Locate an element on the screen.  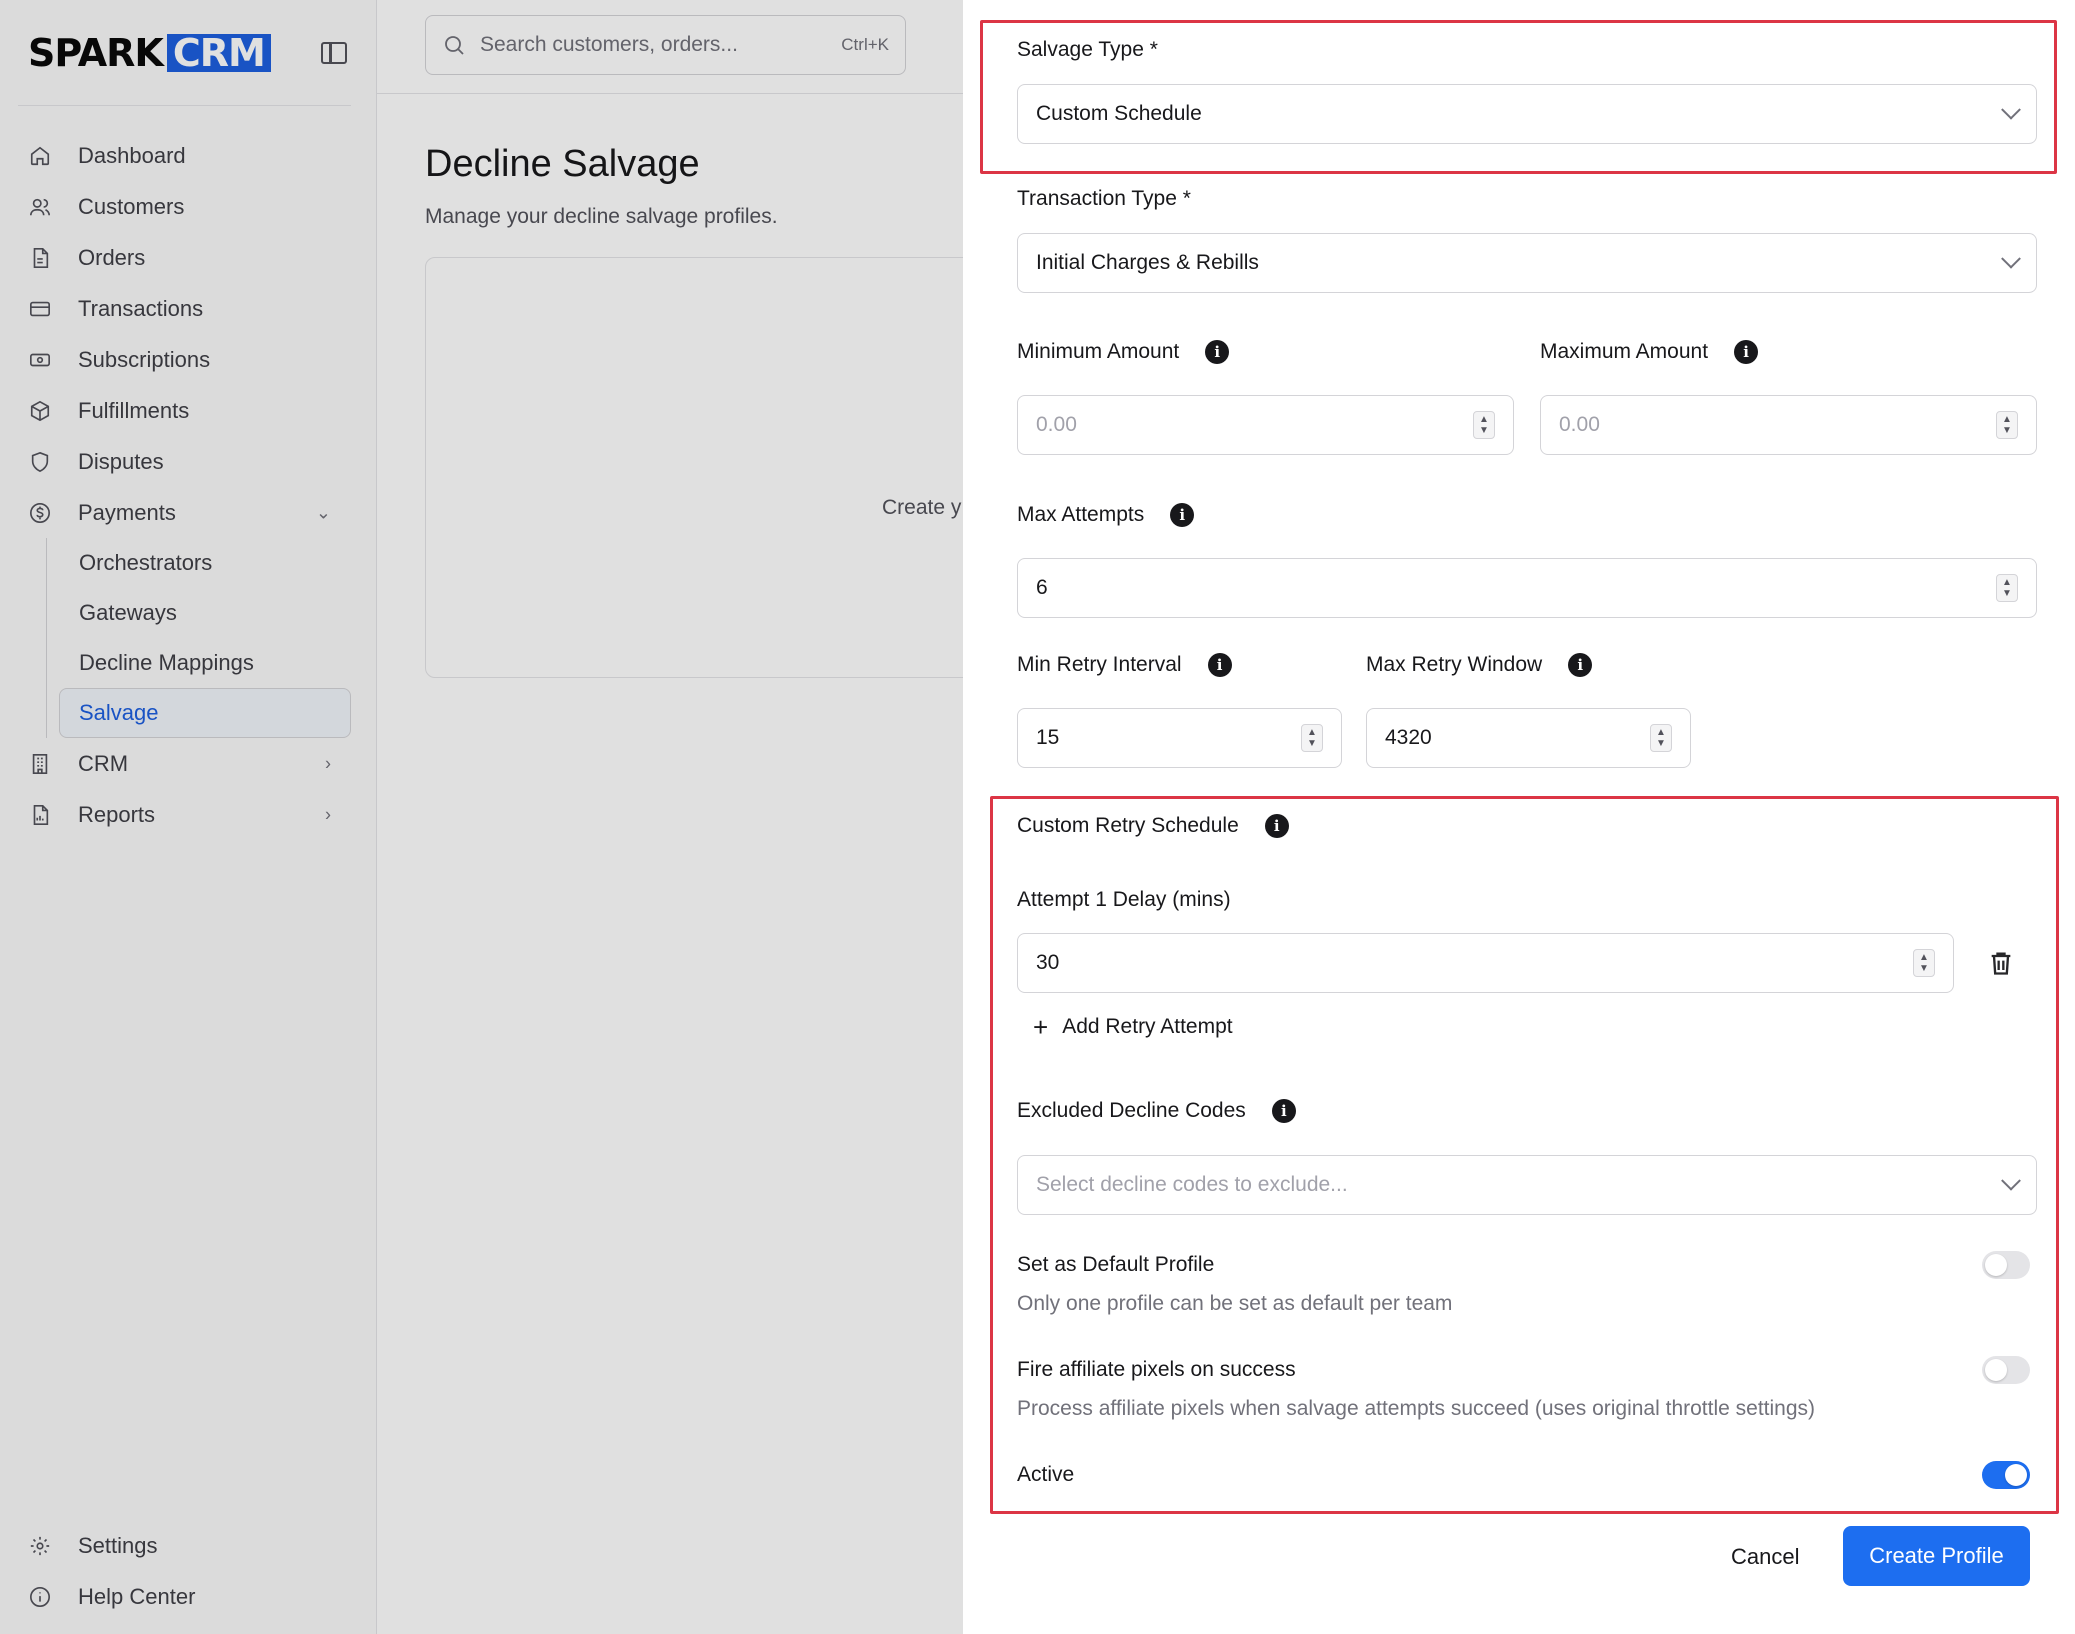
max-retry-window-value: 4320 is located at coordinates (1408, 737).